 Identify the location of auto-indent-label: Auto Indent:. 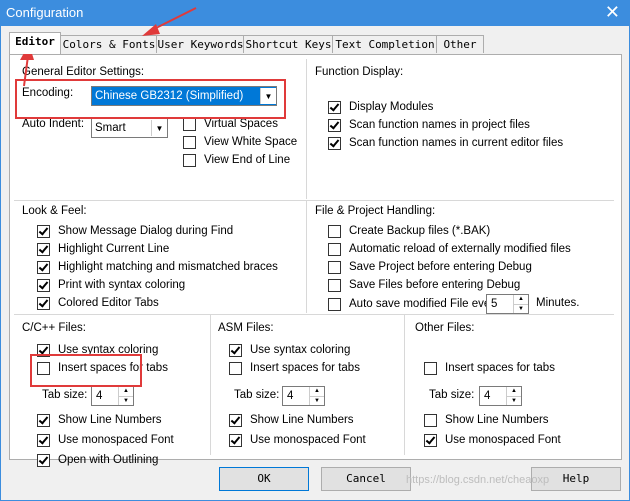
(53, 124).